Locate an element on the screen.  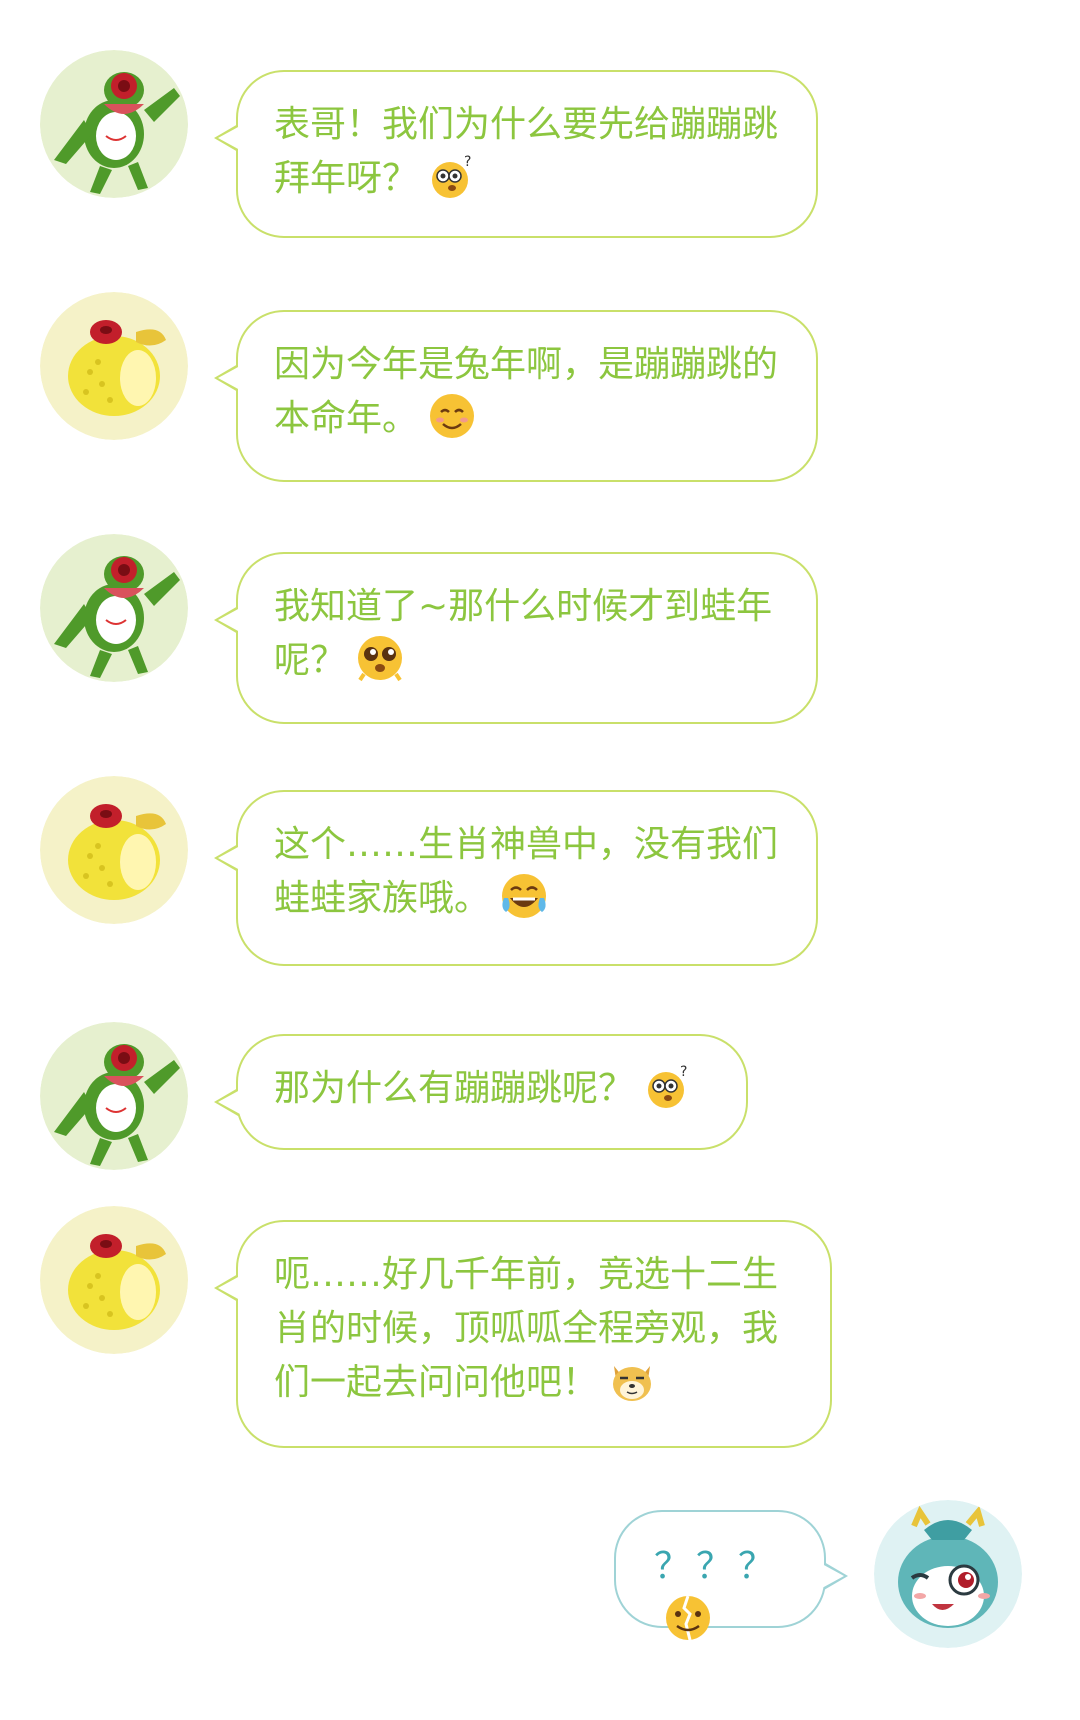
message-text: ？？？ is located at coordinates (717, 1566).